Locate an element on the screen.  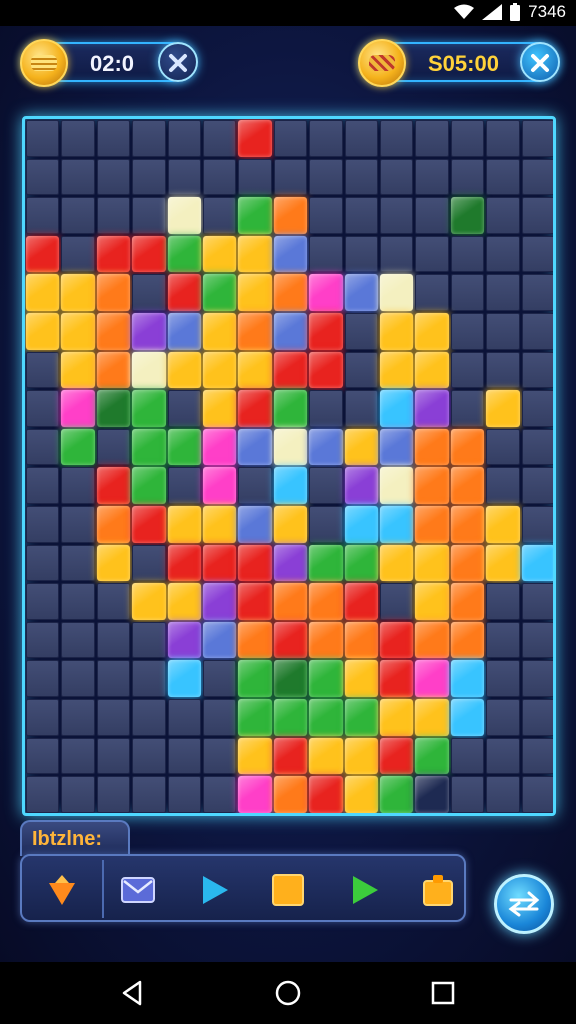
back-icon is located at coordinates (132, 993).